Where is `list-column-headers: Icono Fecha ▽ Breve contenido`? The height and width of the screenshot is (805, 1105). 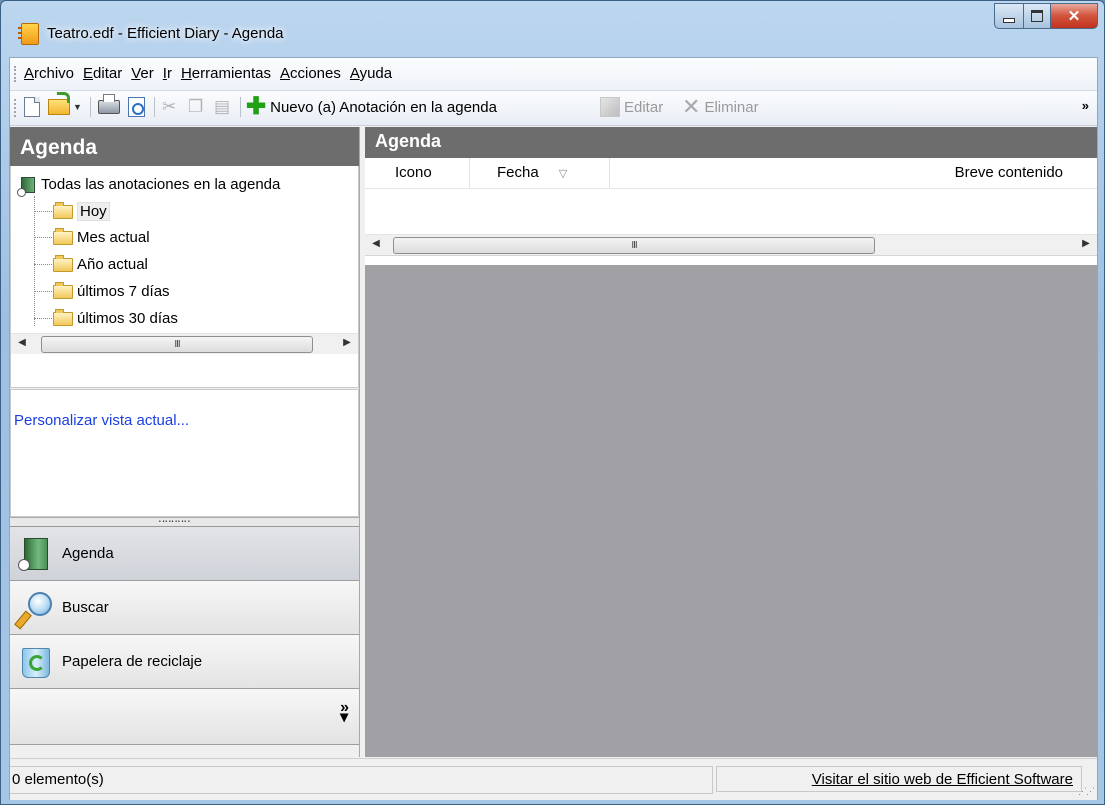
list-column-headers: Icono Fecha ▽ Breve contenido is located at coordinates (731, 173).